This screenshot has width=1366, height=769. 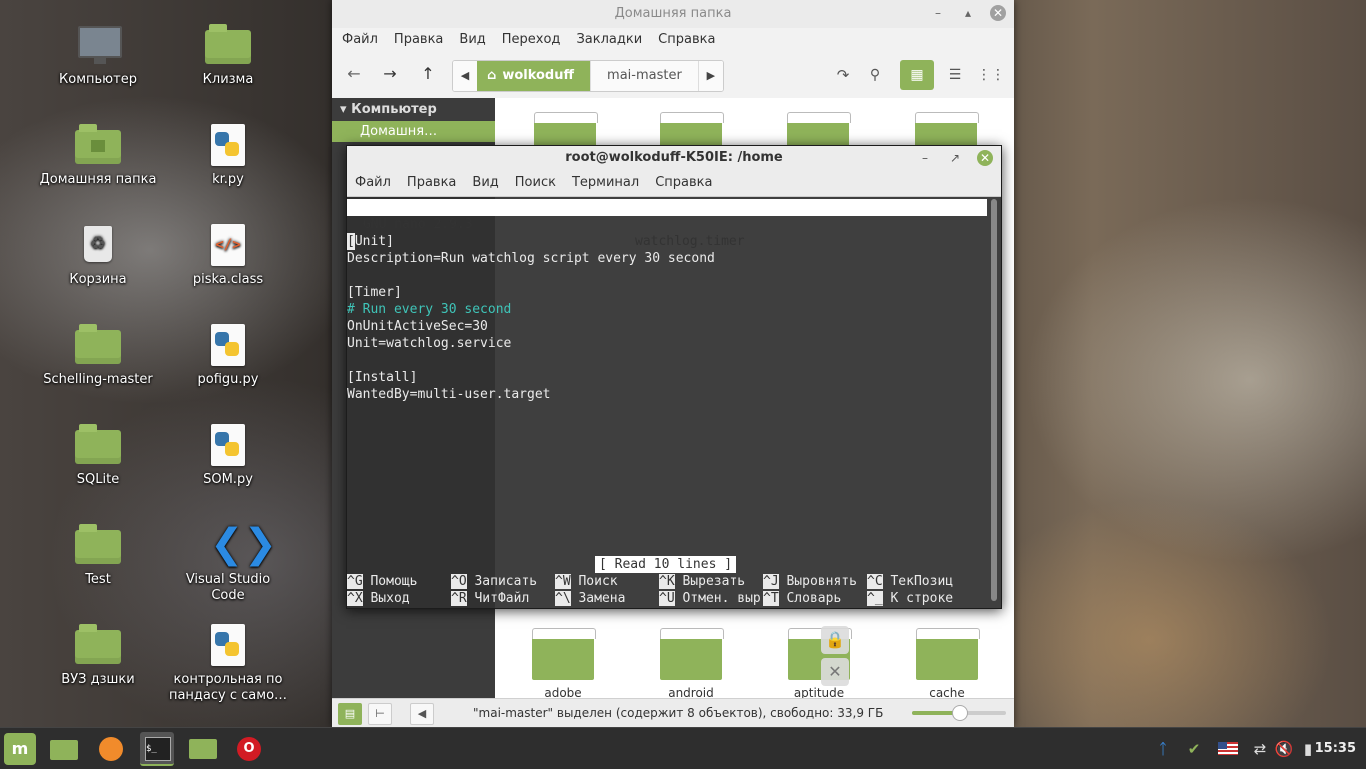 I want to click on terminal-title: root@wolkoduff-K50IE: /home, so click(x=674, y=157).